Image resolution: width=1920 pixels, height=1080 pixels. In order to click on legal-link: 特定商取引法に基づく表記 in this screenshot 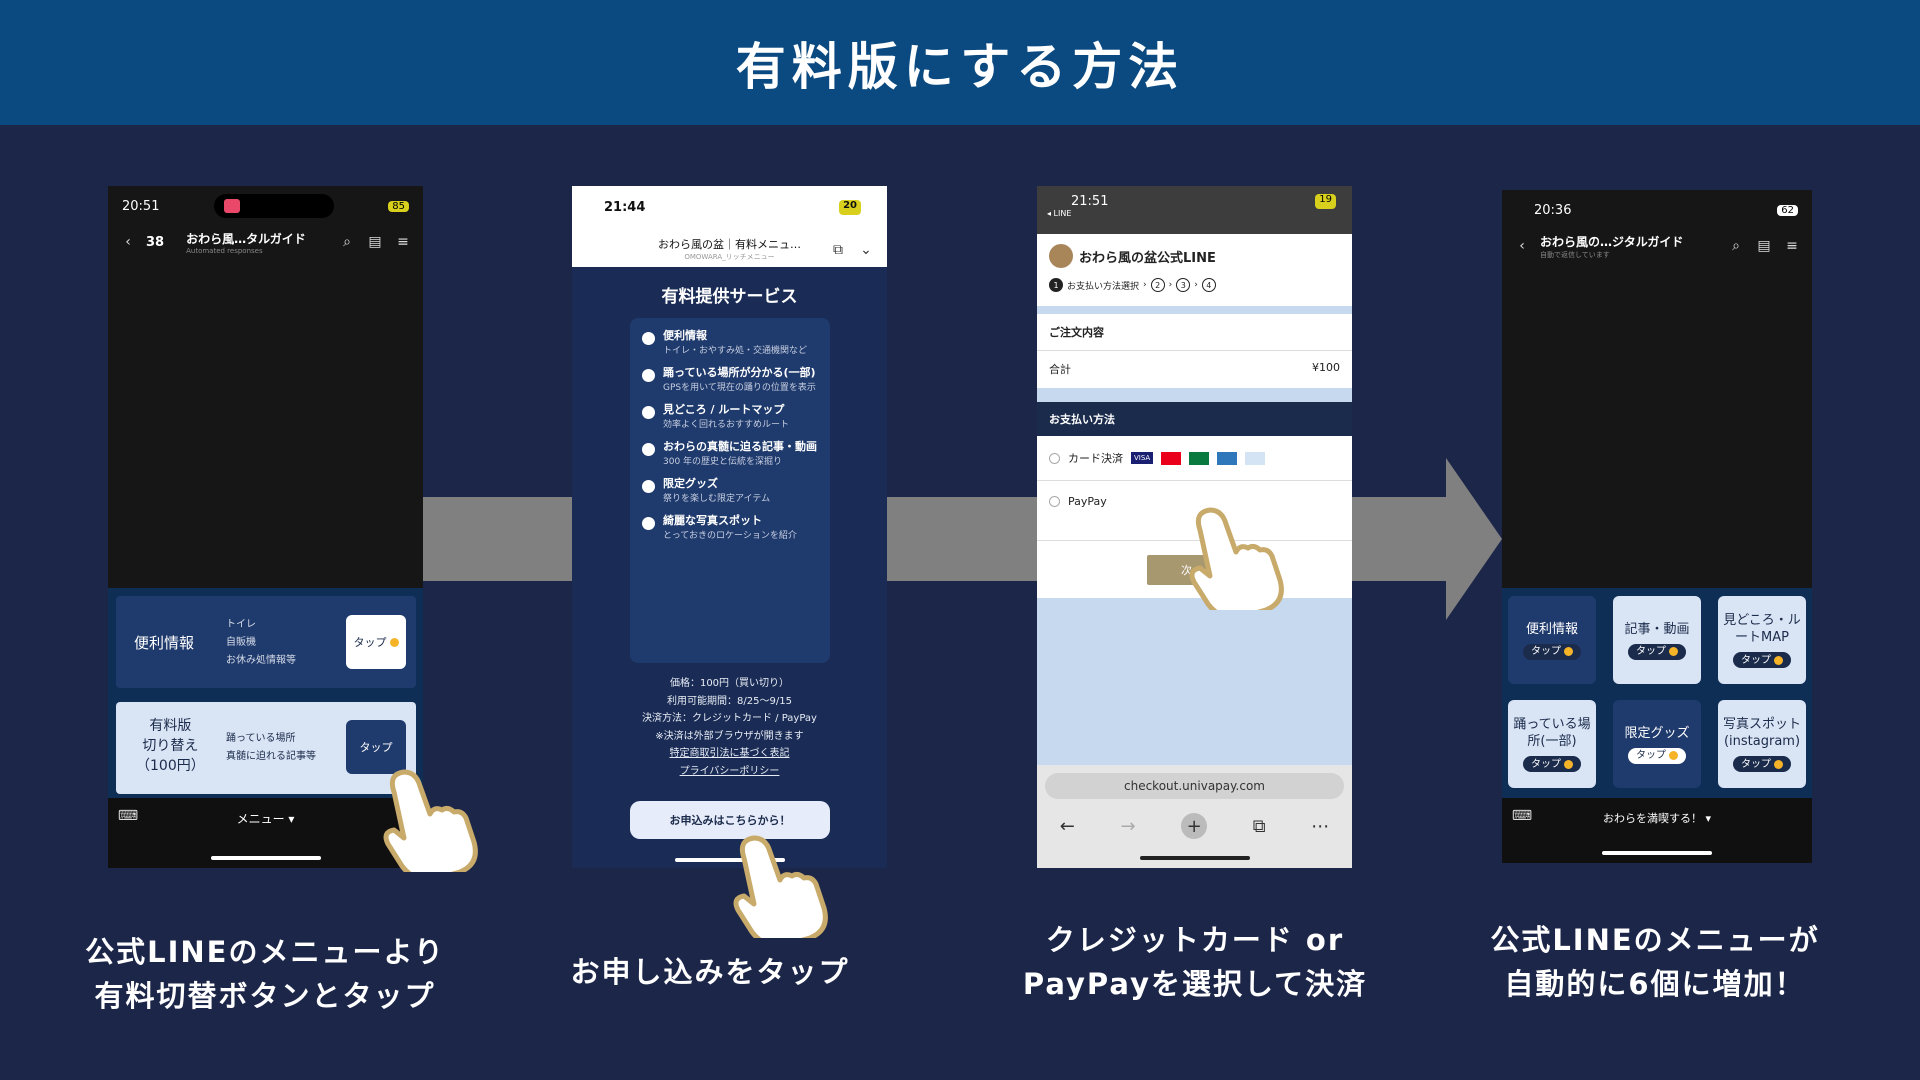, I will do `click(729, 754)`.